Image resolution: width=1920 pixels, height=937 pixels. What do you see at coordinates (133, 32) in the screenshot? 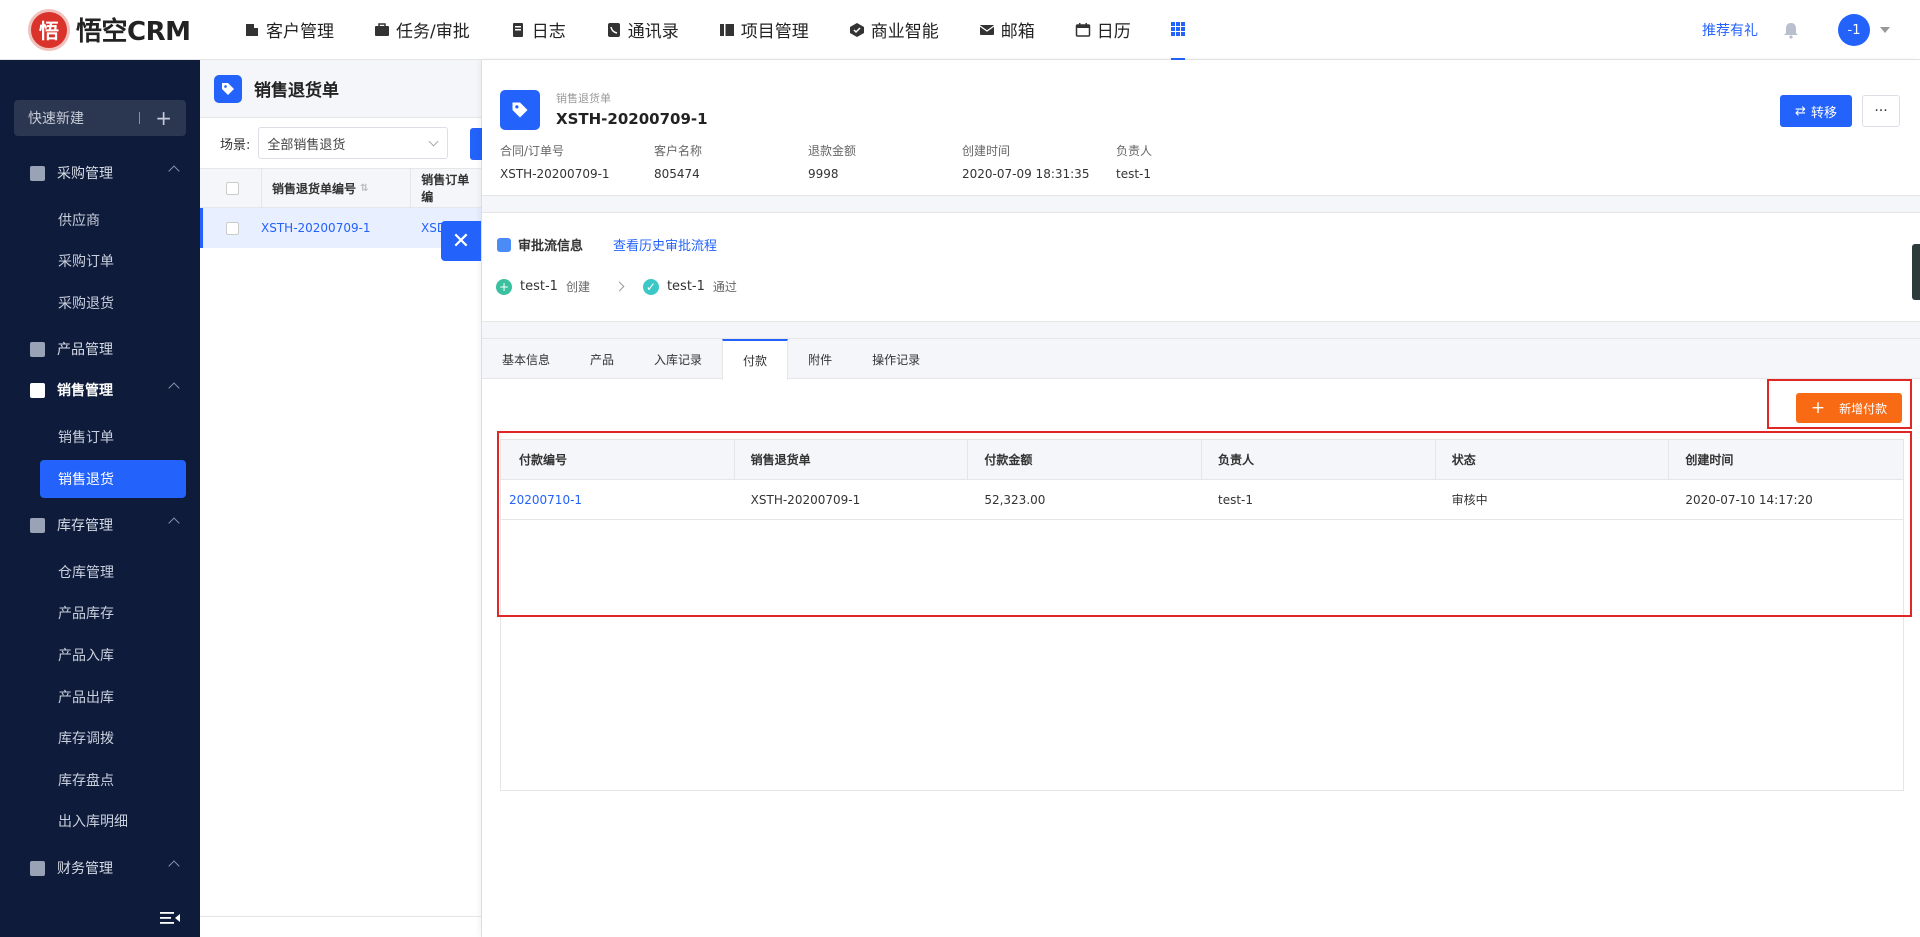
I see `logo-text: 悟空CRM` at bounding box center [133, 32].